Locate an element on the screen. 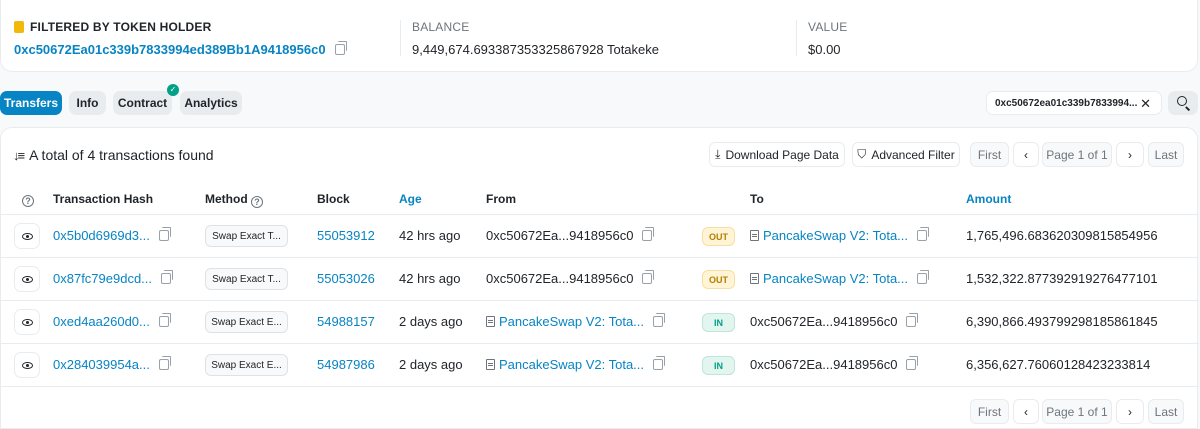 The image size is (1200, 429). address-filter-chip: 0xc50672ea01c339b7833994... ✕ is located at coordinates (1074, 103).